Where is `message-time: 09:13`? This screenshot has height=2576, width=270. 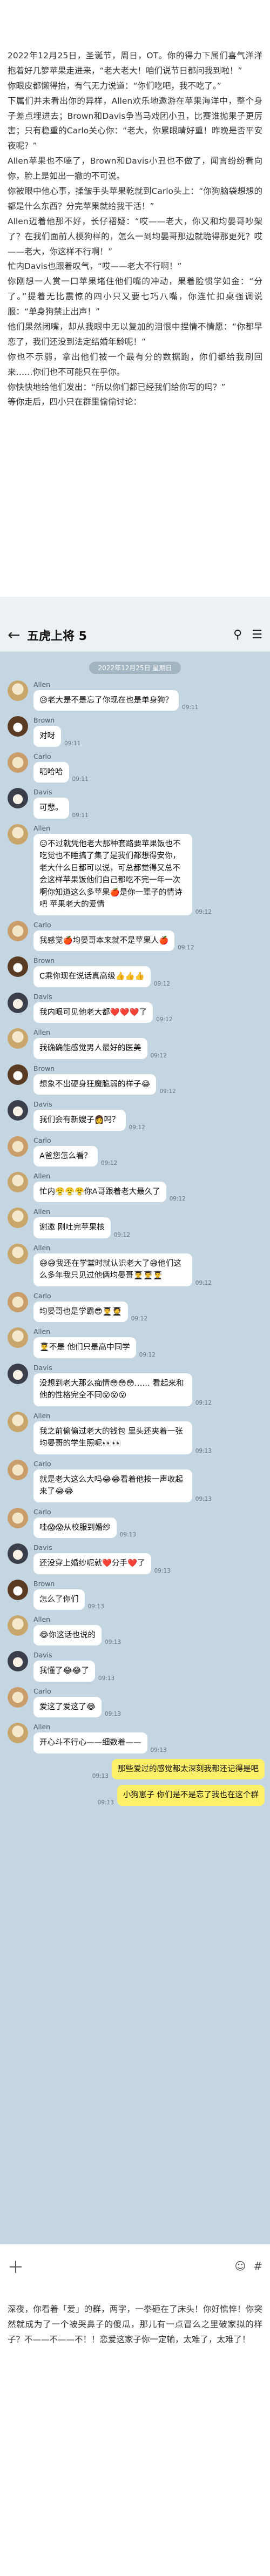 message-time: 09:13 is located at coordinates (113, 1642).